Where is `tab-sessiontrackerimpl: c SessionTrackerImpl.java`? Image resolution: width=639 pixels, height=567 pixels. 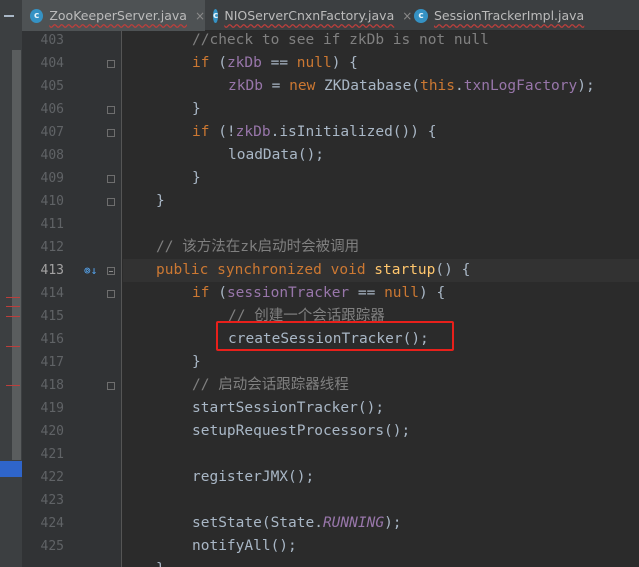 tab-sessiontrackerimpl: c SessionTrackerImpl.java is located at coordinates (522, 15).